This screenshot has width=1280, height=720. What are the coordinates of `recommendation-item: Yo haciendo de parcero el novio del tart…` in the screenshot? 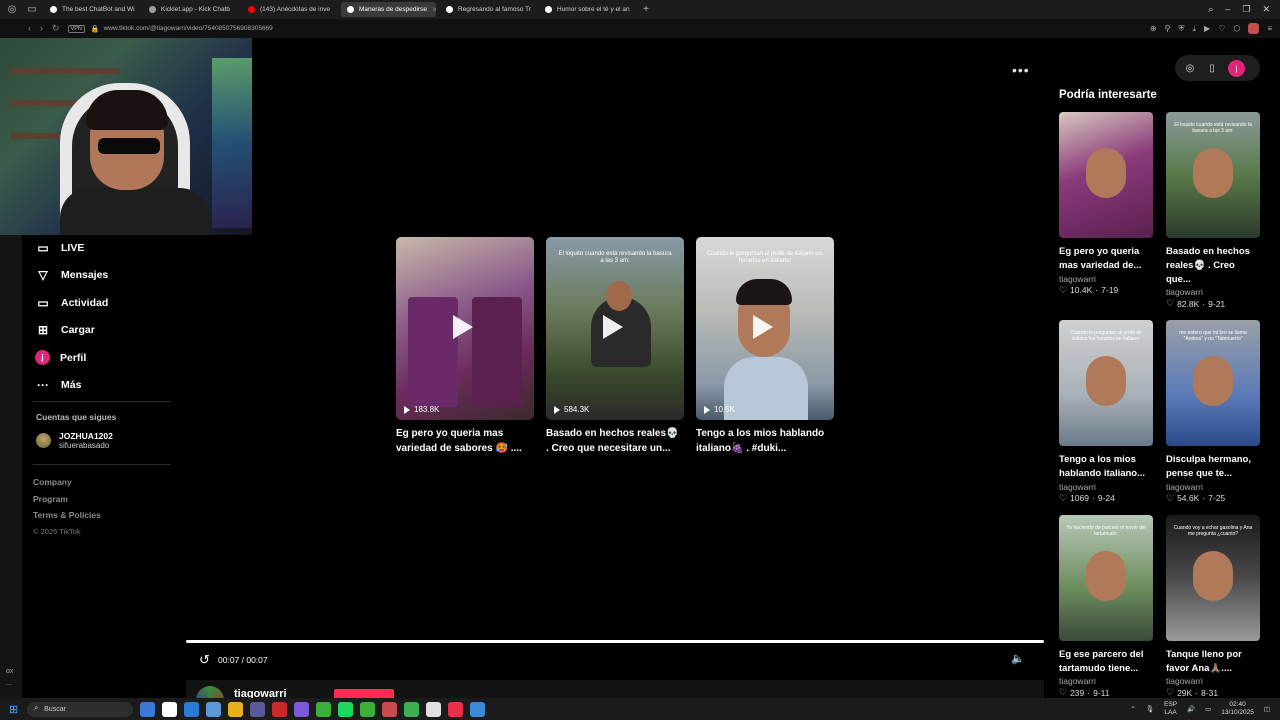 It's located at (1106, 606).